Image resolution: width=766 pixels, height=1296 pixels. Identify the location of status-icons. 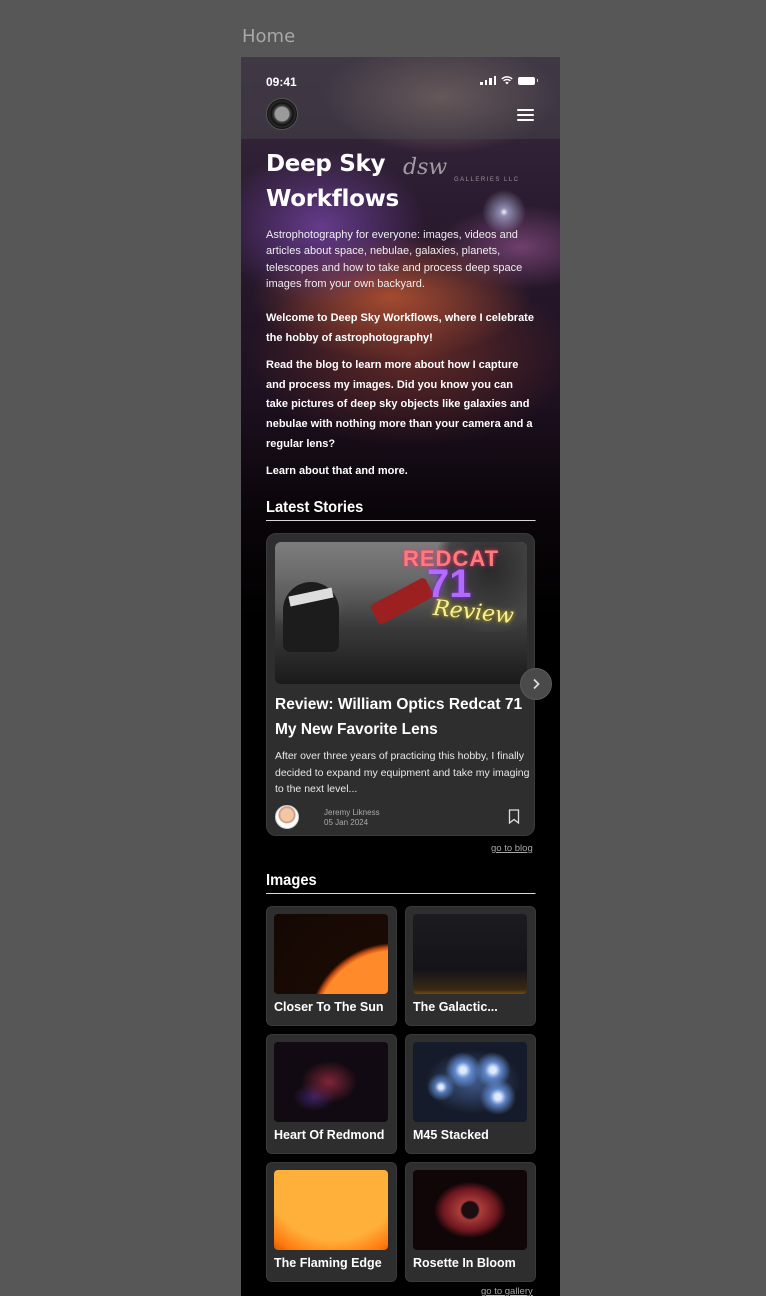
(509, 80).